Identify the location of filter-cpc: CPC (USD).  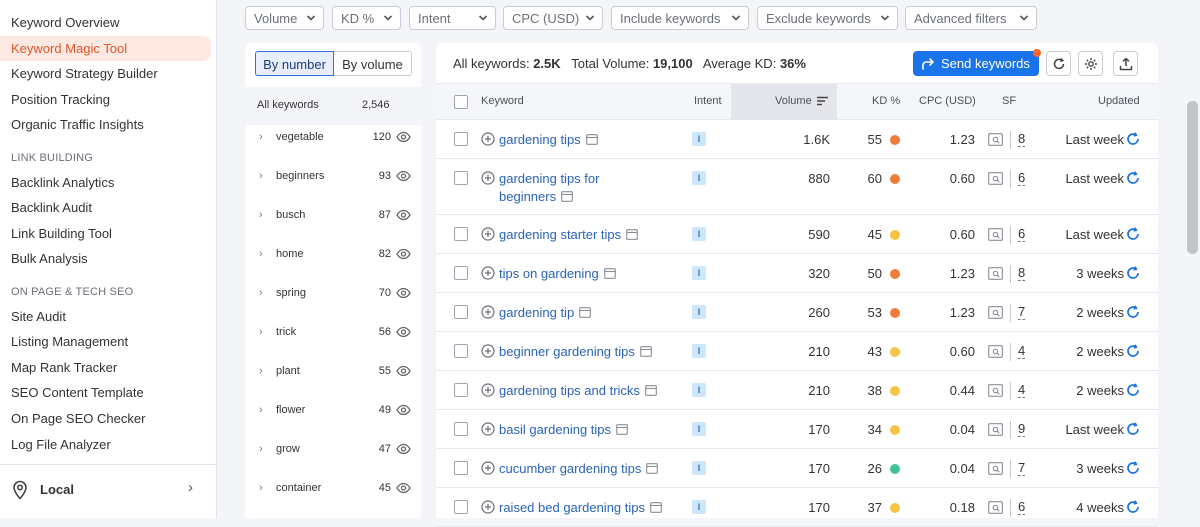
(553, 18).